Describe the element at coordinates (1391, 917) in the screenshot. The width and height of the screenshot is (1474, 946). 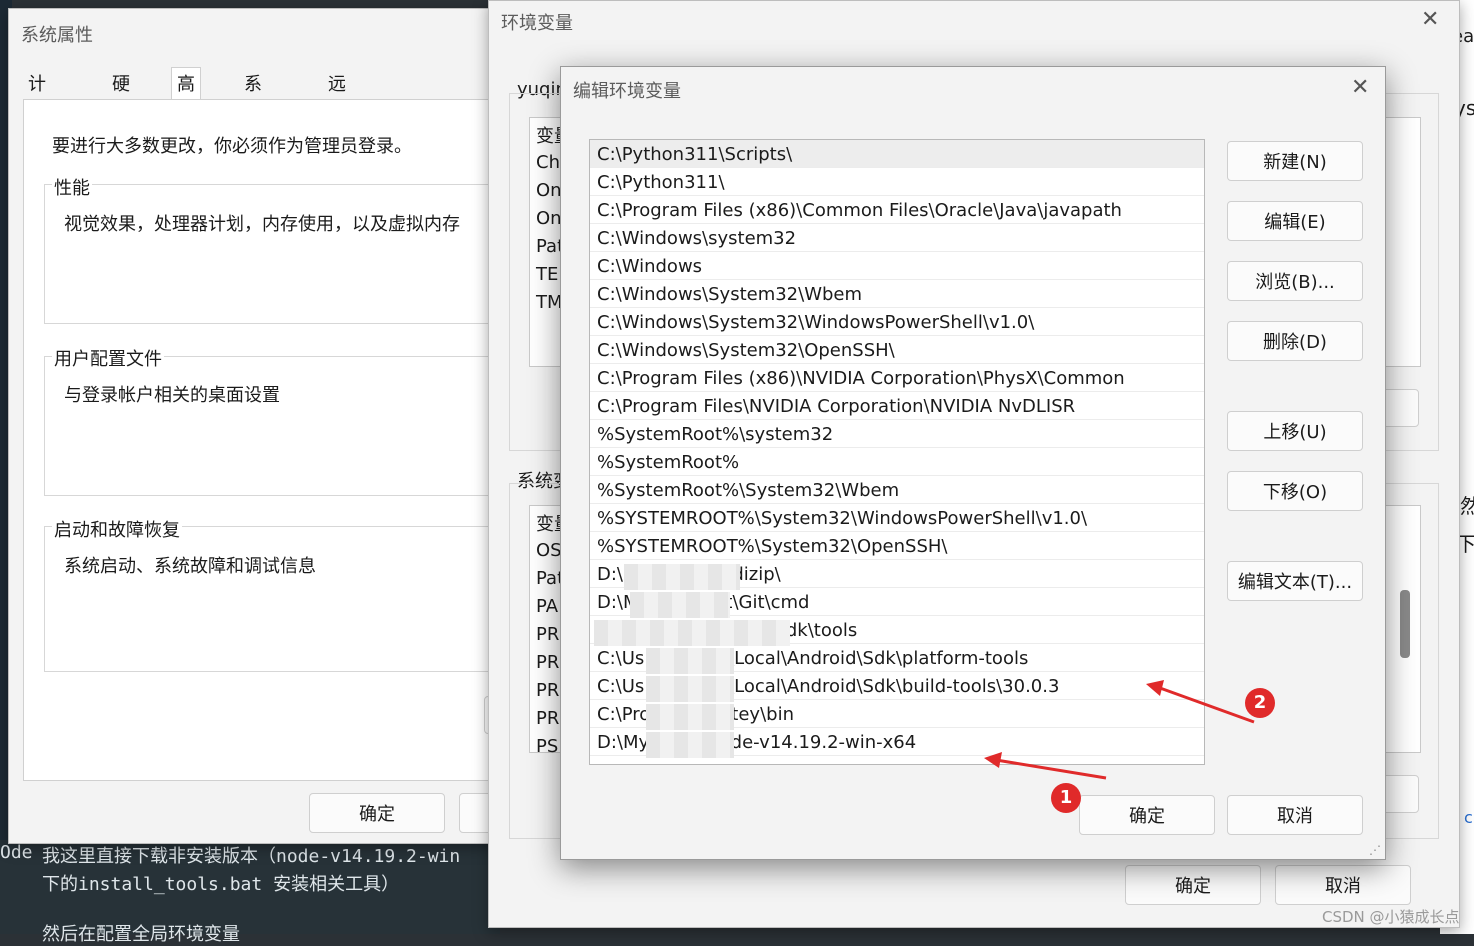
I see `watermark: CSDN @小猿成长点` at that location.